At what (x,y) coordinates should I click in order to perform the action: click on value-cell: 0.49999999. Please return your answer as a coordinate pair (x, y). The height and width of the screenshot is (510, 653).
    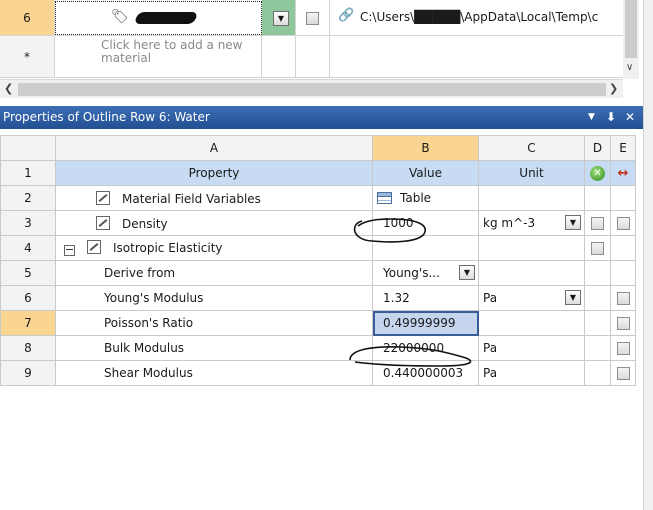
    Looking at the image, I should click on (425, 323).